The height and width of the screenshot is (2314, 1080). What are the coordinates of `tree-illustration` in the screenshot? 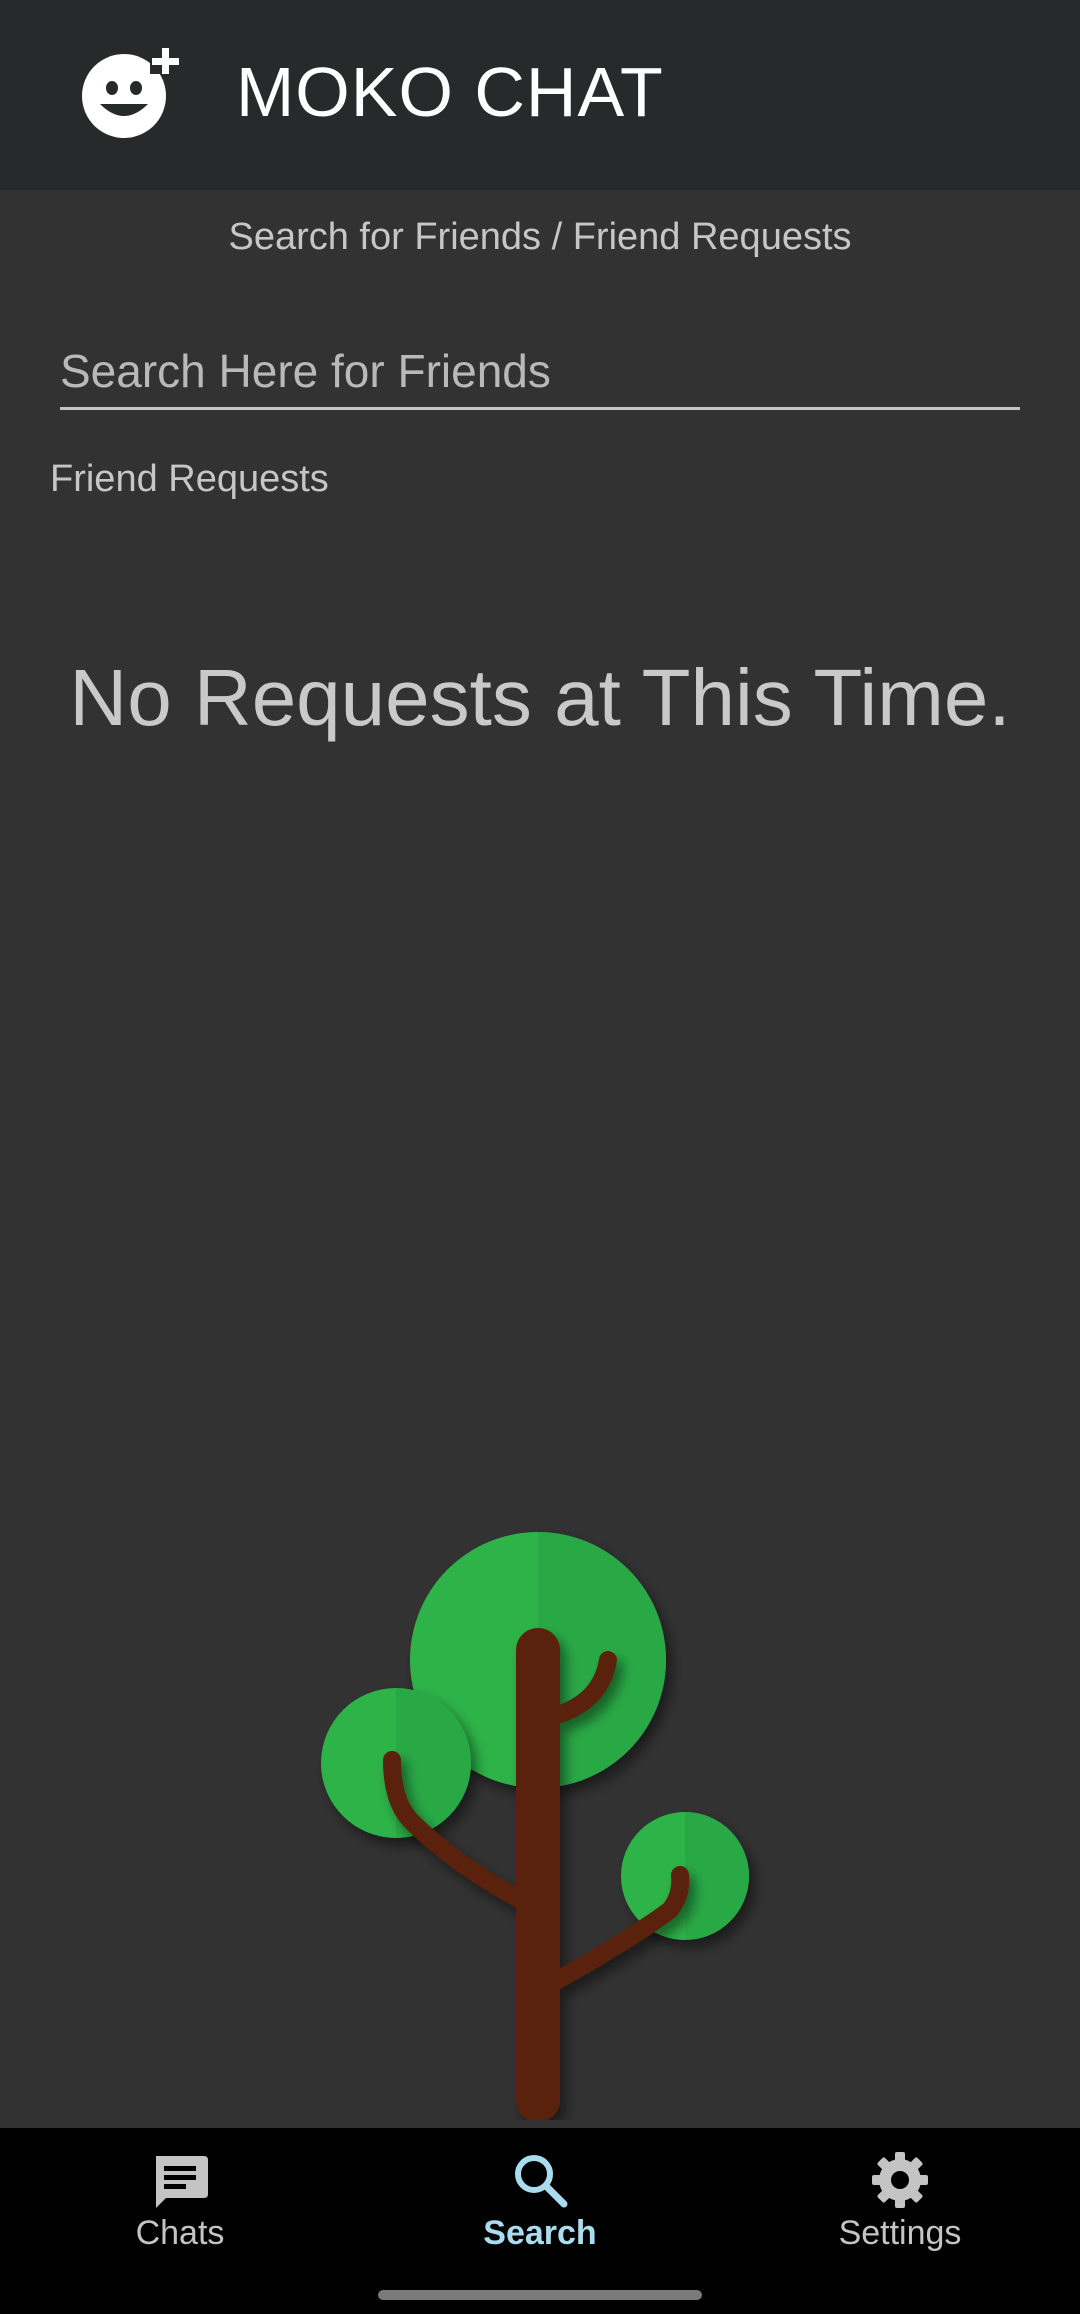 It's located at (535, 1826).